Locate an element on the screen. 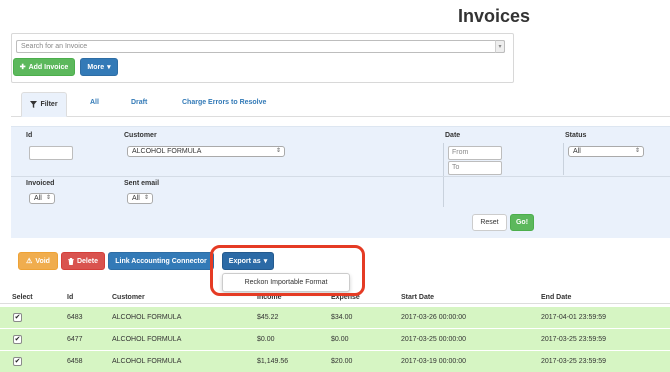 Image resolution: width=670 pixels, height=372 pixels. tab-draft: Draft is located at coordinates (139, 102).